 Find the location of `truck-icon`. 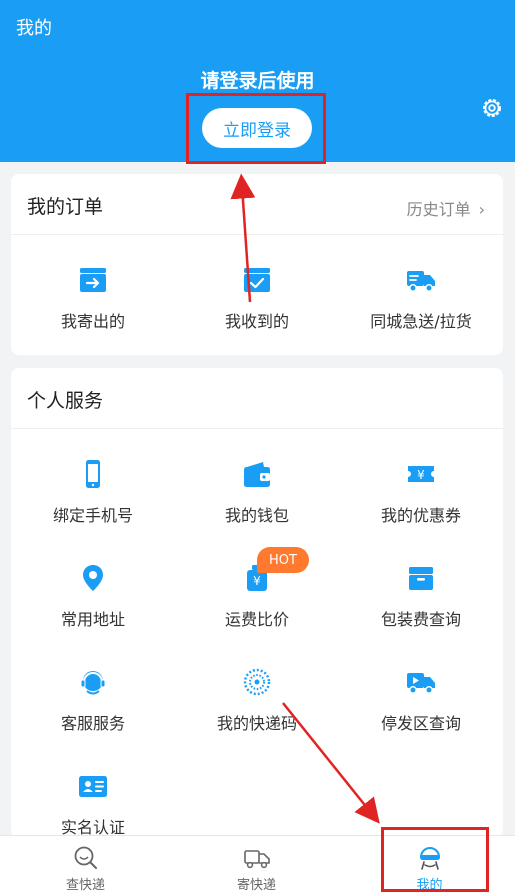

truck-icon is located at coordinates (257, 859).